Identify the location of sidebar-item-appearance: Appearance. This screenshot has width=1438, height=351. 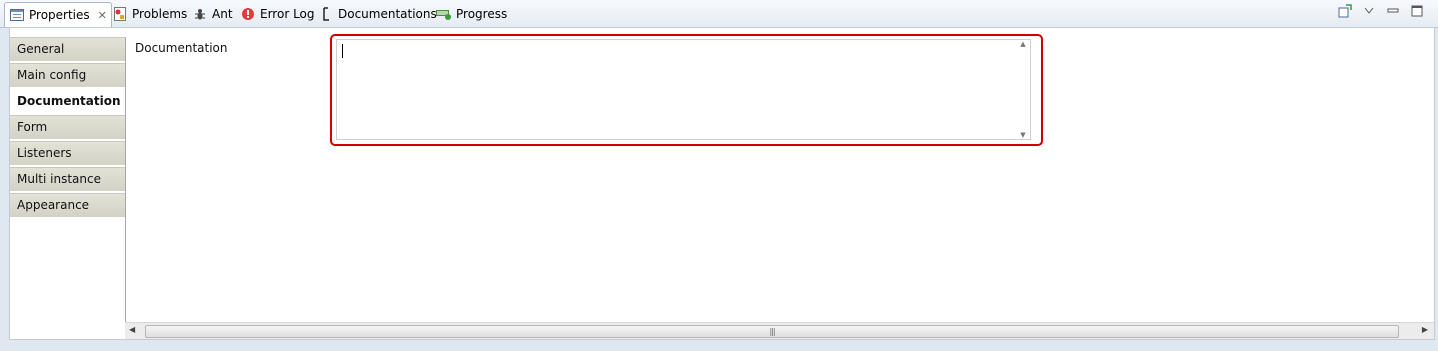
(67, 206).